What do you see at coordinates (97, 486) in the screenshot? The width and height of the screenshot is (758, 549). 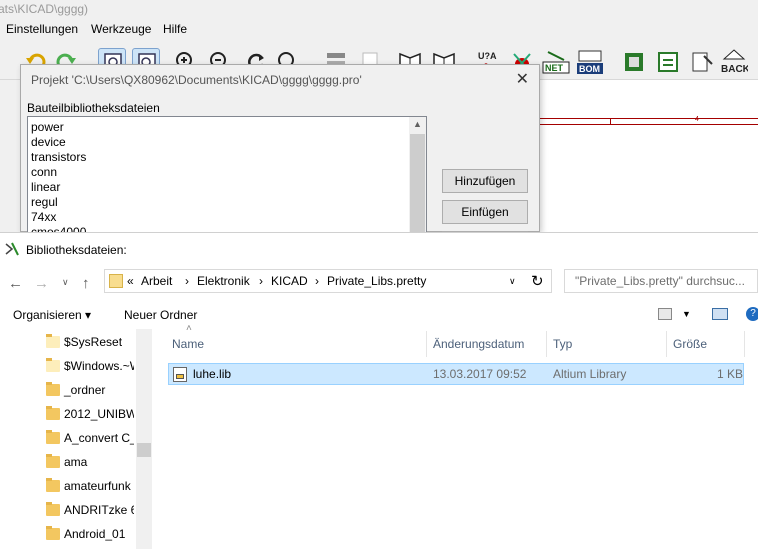 I see `nav-item-label: amateurfunk` at bounding box center [97, 486].